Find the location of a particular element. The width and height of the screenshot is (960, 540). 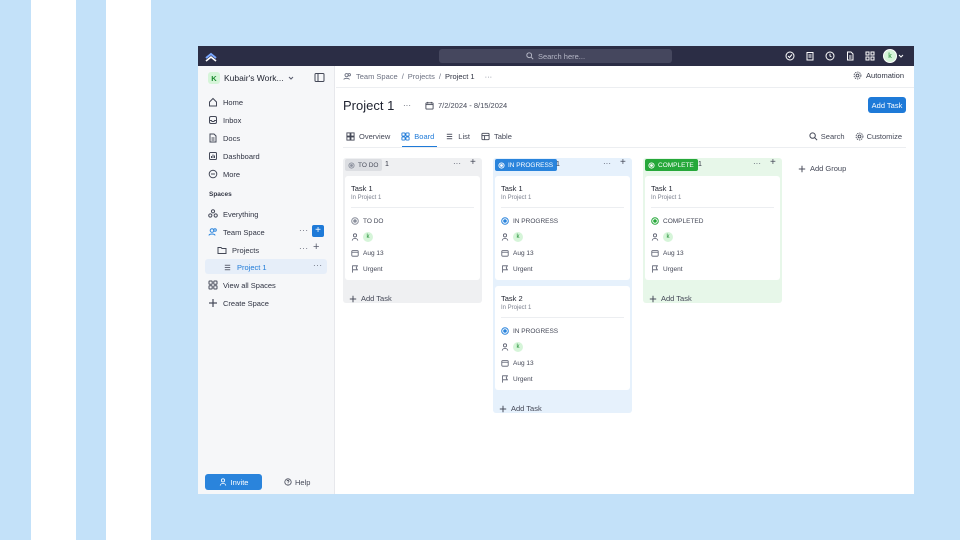

collapse-sidebar-icon is located at coordinates (319, 77).